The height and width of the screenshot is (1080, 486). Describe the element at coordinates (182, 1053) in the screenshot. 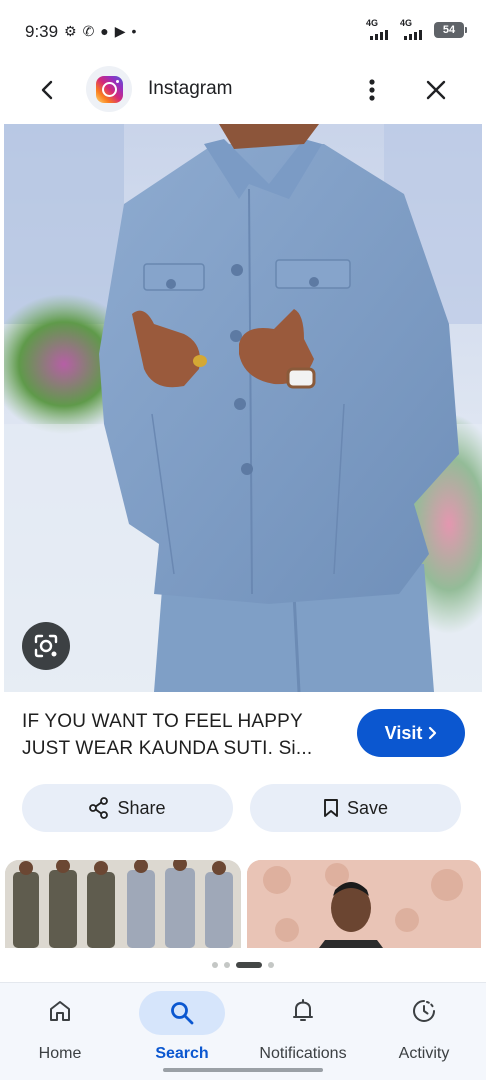

I see `nav-label-search: Search` at that location.